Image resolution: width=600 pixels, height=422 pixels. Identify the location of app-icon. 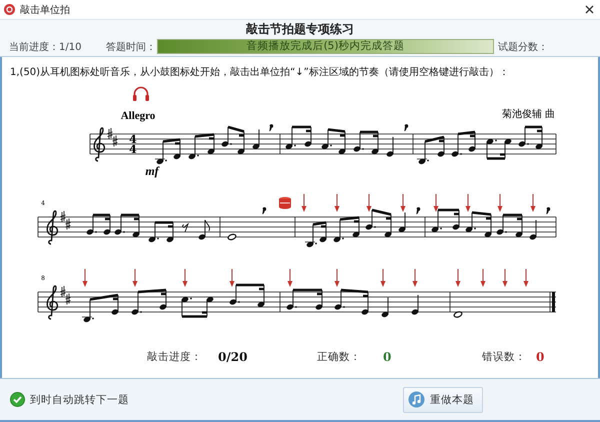
(9, 9).